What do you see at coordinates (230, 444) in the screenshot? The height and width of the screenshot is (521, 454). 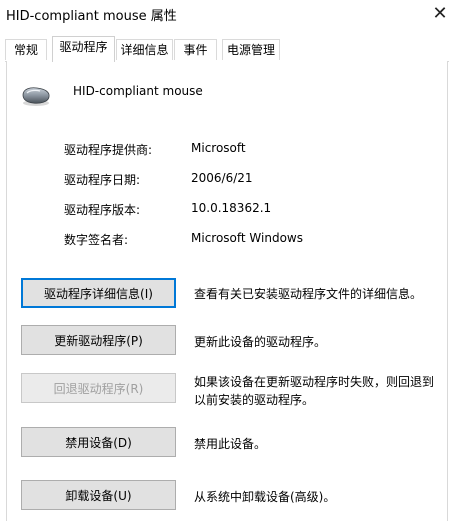 I see `disable-device-description: 禁用此设备。` at bounding box center [230, 444].